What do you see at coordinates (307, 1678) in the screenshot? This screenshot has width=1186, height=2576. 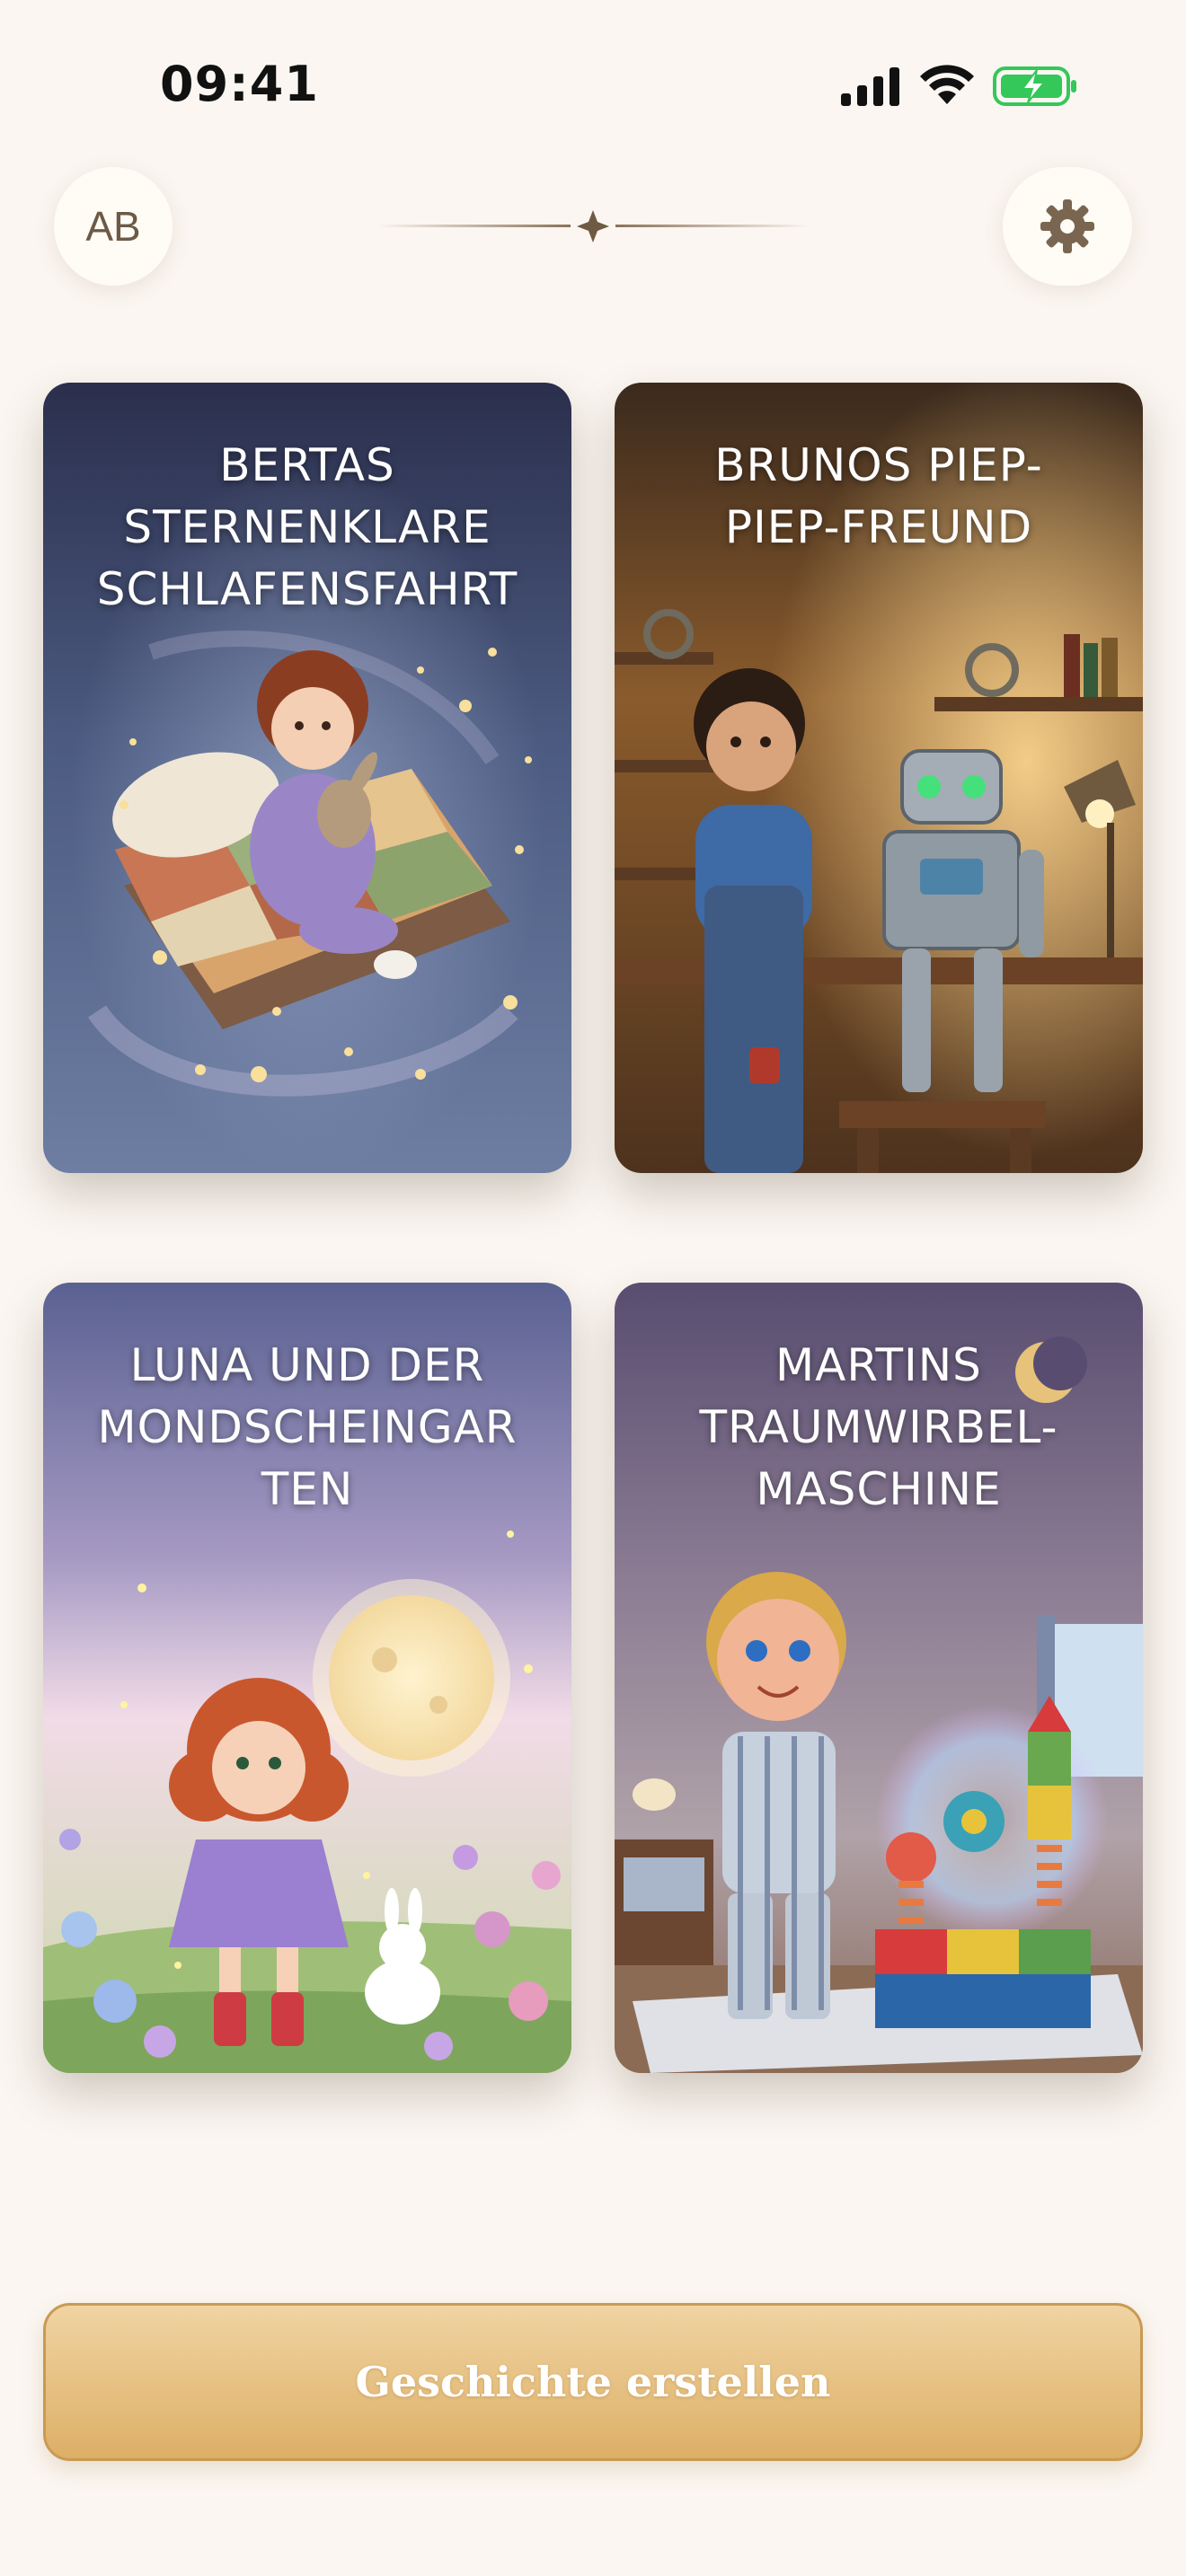 I see `story-card-luna: LUNA UND DER MONDSCHEINGAR TEN` at bounding box center [307, 1678].